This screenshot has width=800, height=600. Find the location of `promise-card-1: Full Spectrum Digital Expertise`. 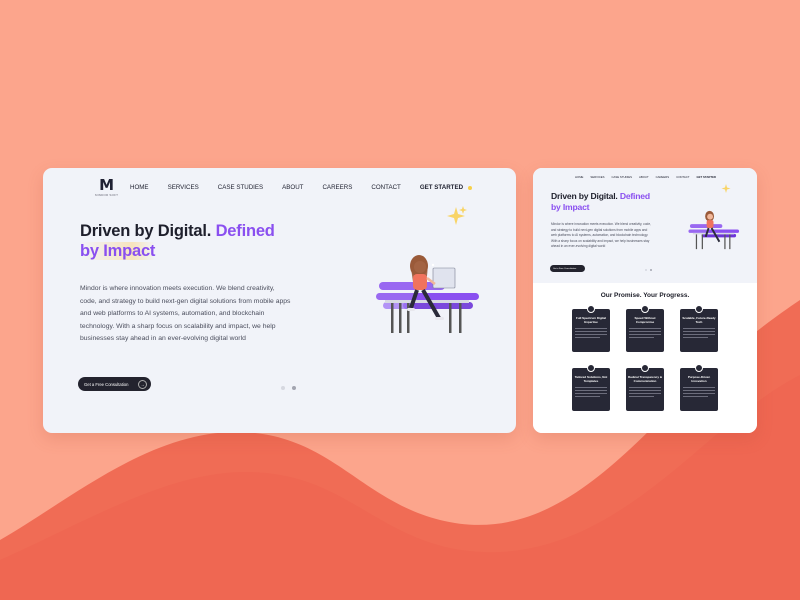

promise-card-1: Full Spectrum Digital Expertise is located at coordinates (591, 328).